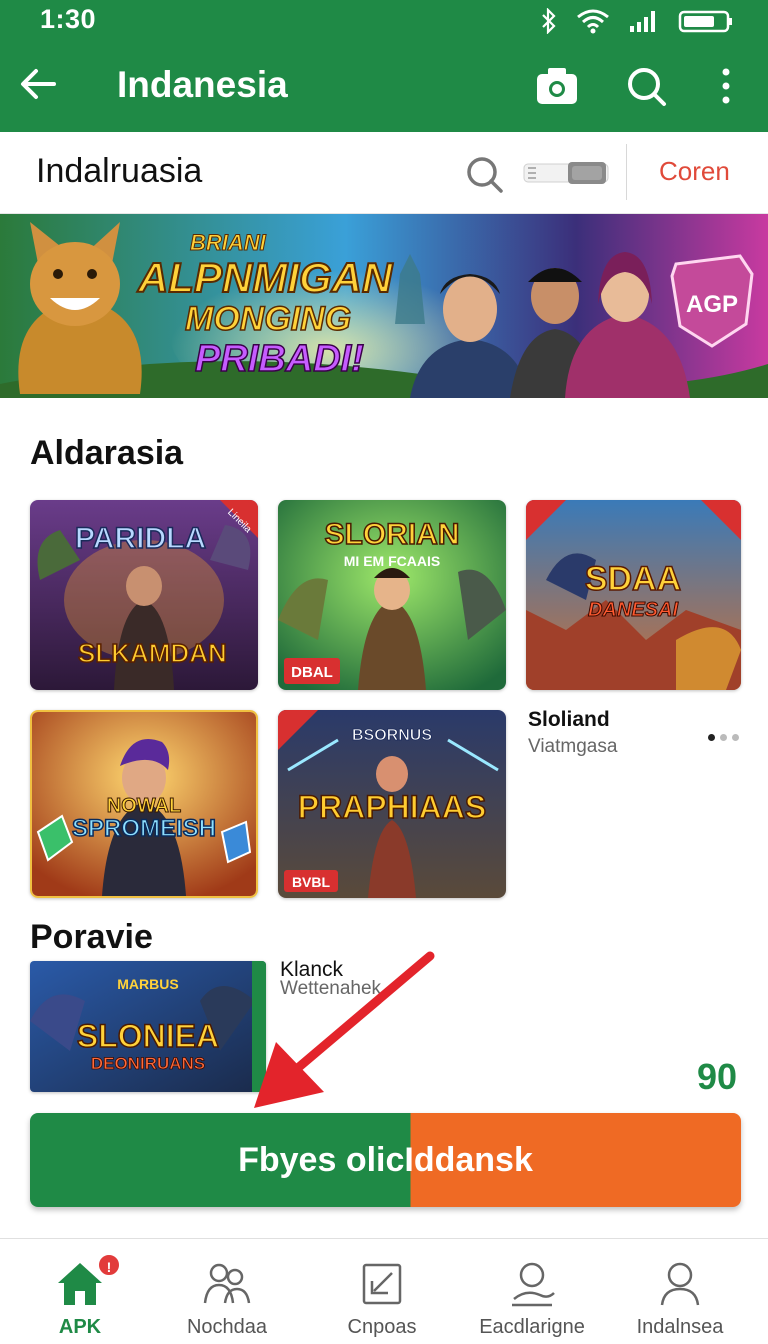  I want to click on card-tag: DBAL, so click(312, 672).